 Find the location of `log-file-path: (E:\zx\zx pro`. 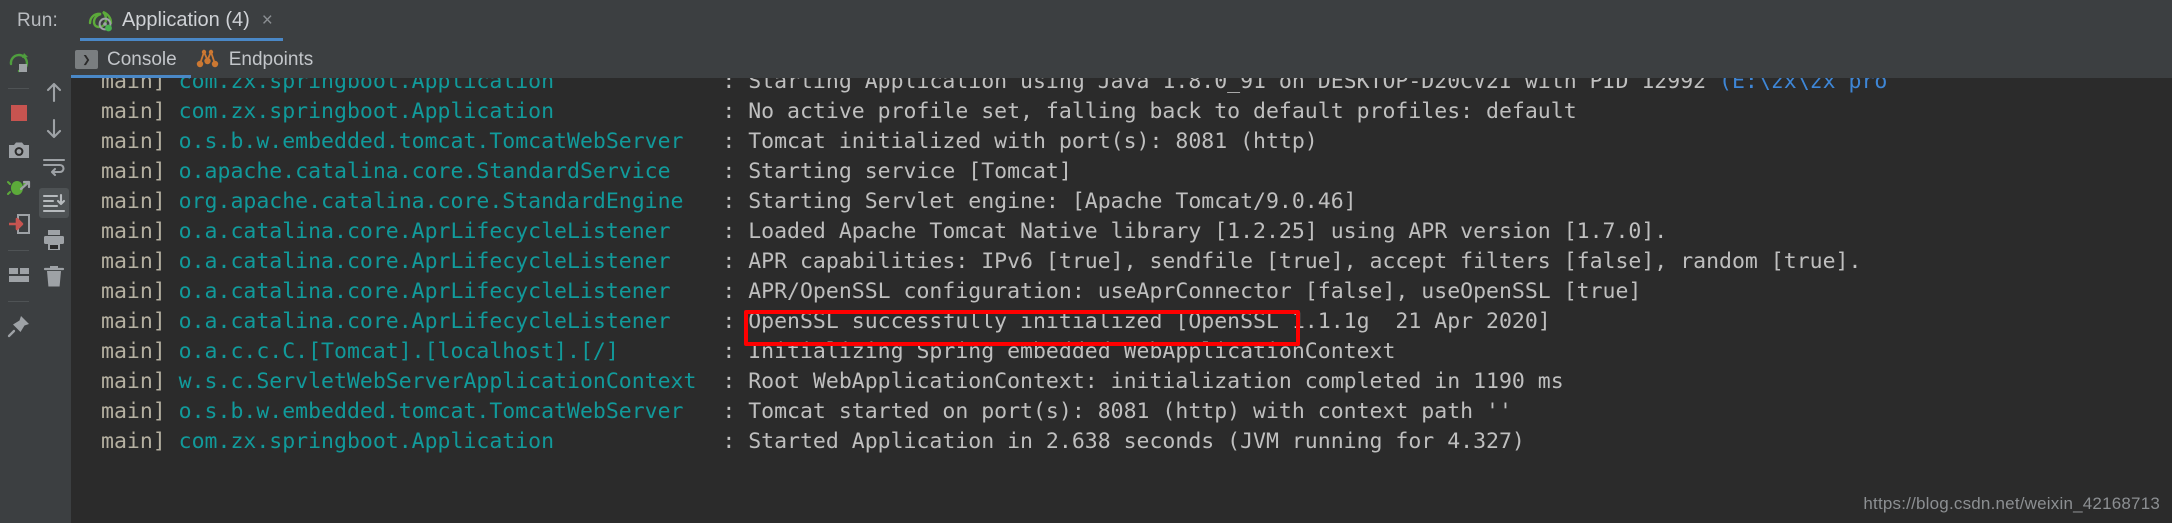

log-file-path: (E:\zx\zx pro is located at coordinates (1803, 86).